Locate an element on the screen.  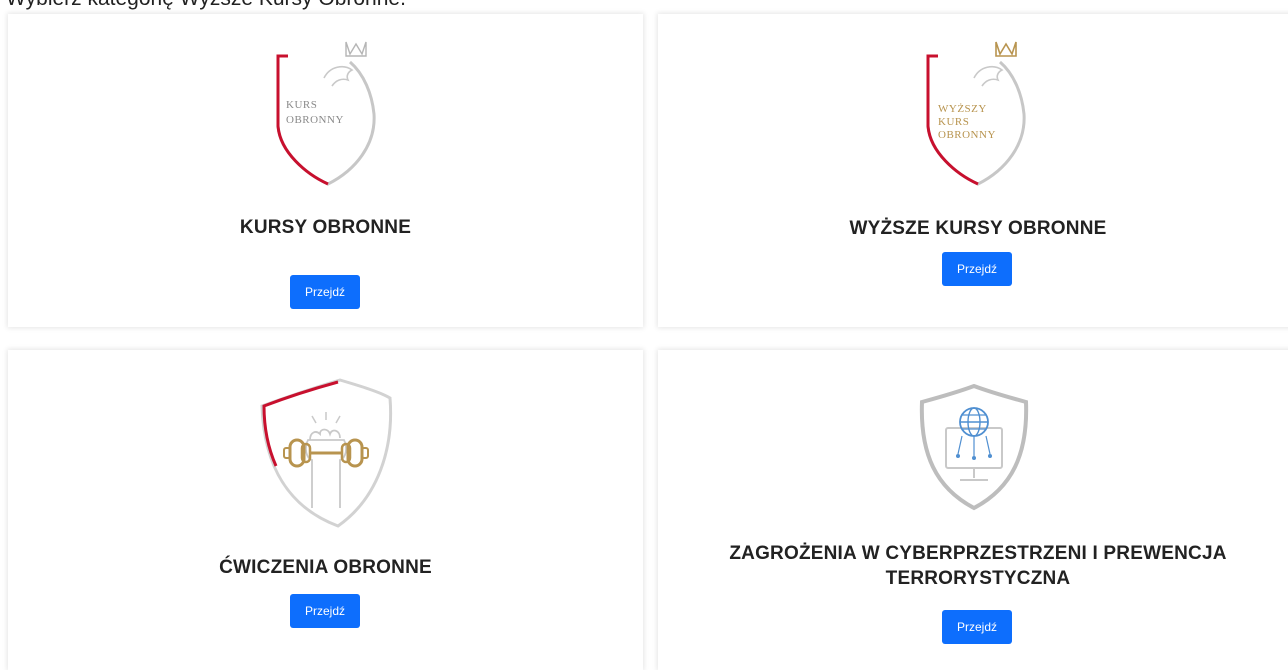
kurs-obronny-logo: KURS OBRONNY is located at coordinates (326, 113).